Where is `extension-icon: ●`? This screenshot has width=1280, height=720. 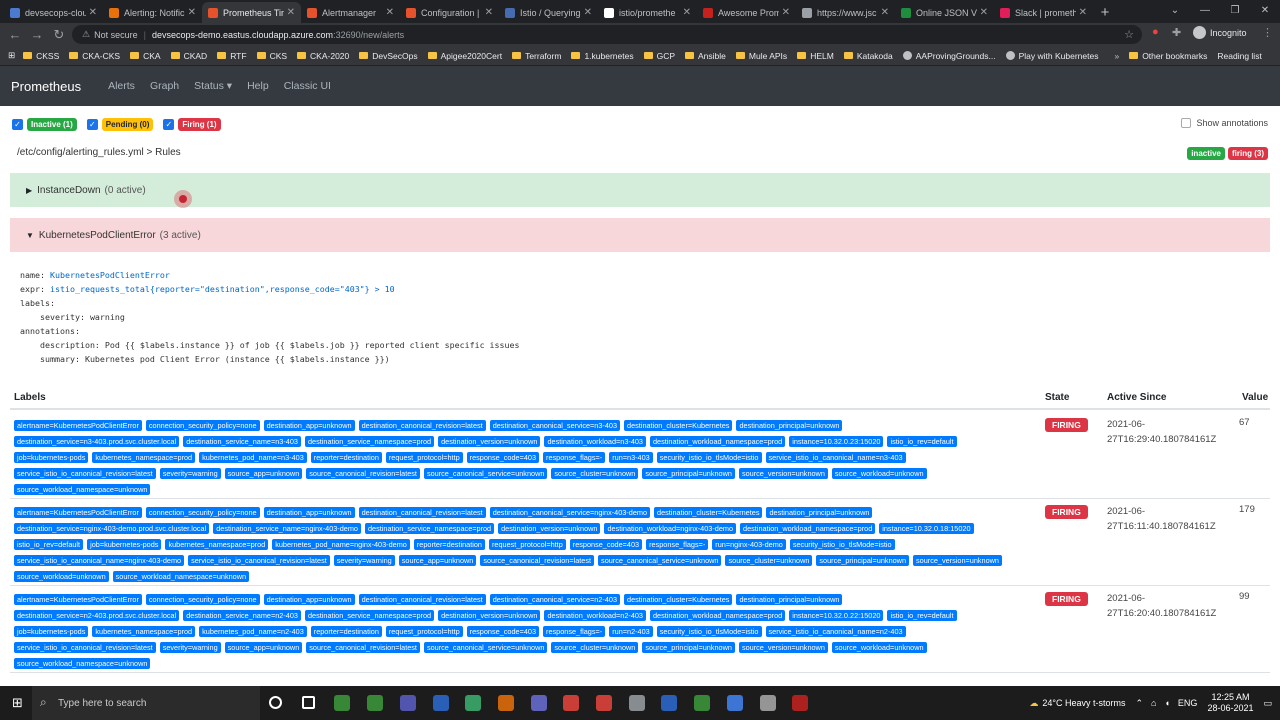
extension-icon: ● is located at coordinates (1155, 32).